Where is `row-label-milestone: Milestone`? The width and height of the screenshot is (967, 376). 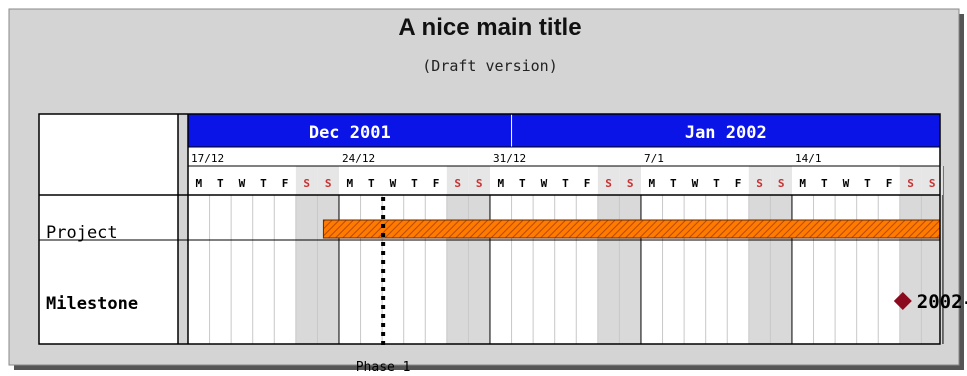 row-label-milestone: Milestone is located at coordinates (92, 304).